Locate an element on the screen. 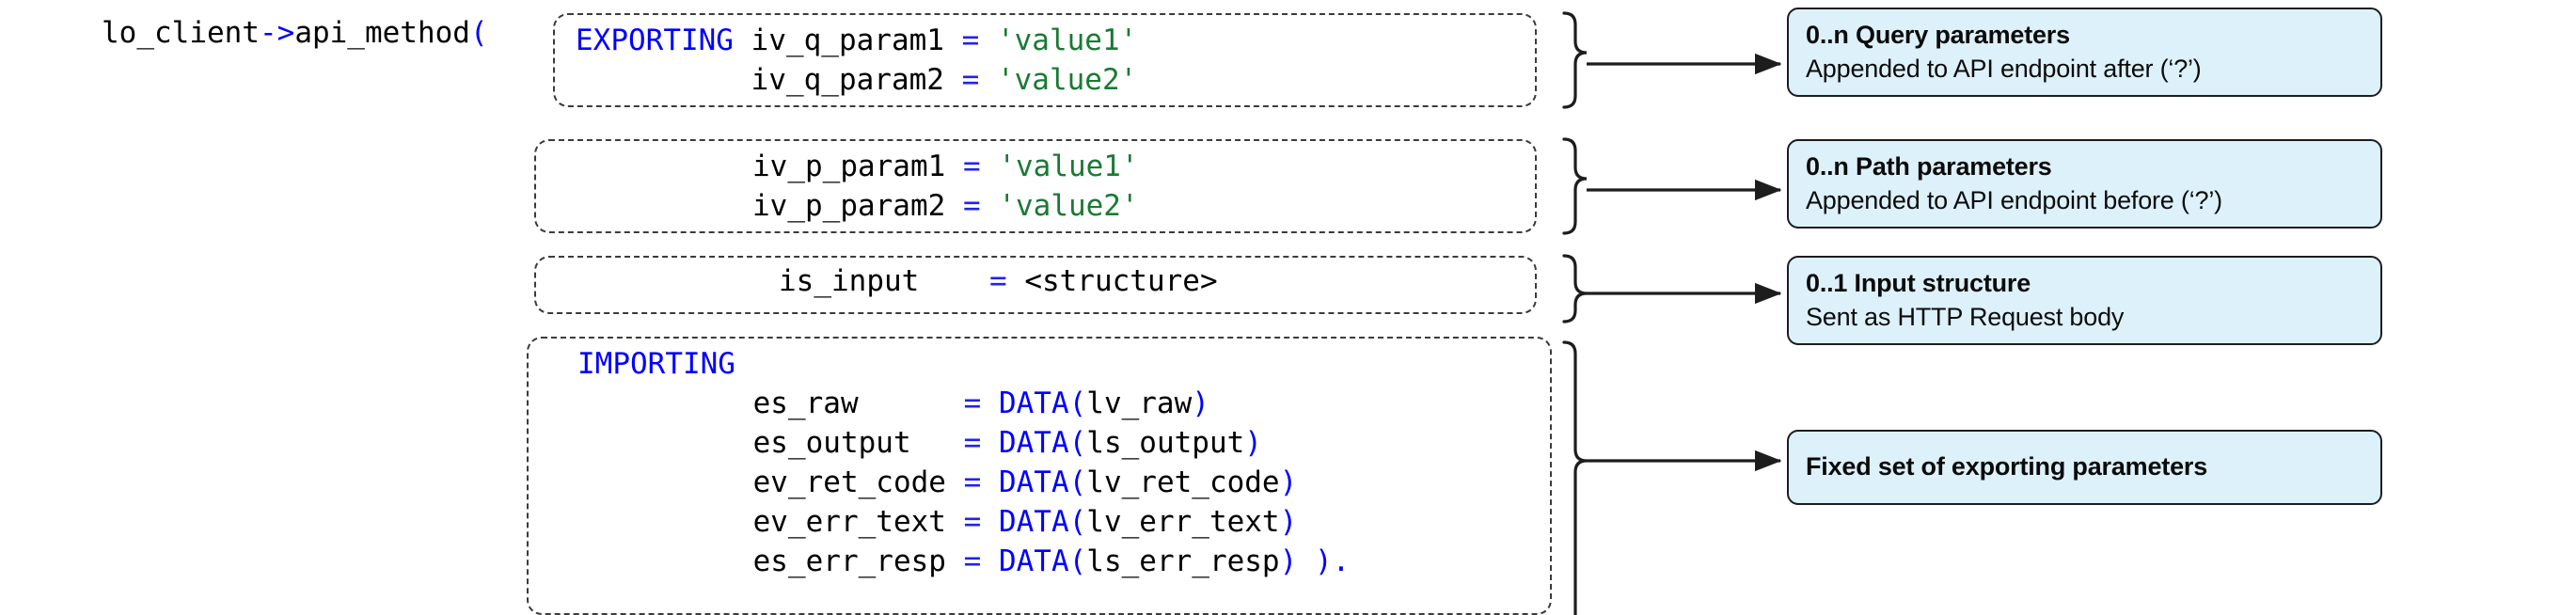  param-name: es_raw is located at coordinates (805, 403).